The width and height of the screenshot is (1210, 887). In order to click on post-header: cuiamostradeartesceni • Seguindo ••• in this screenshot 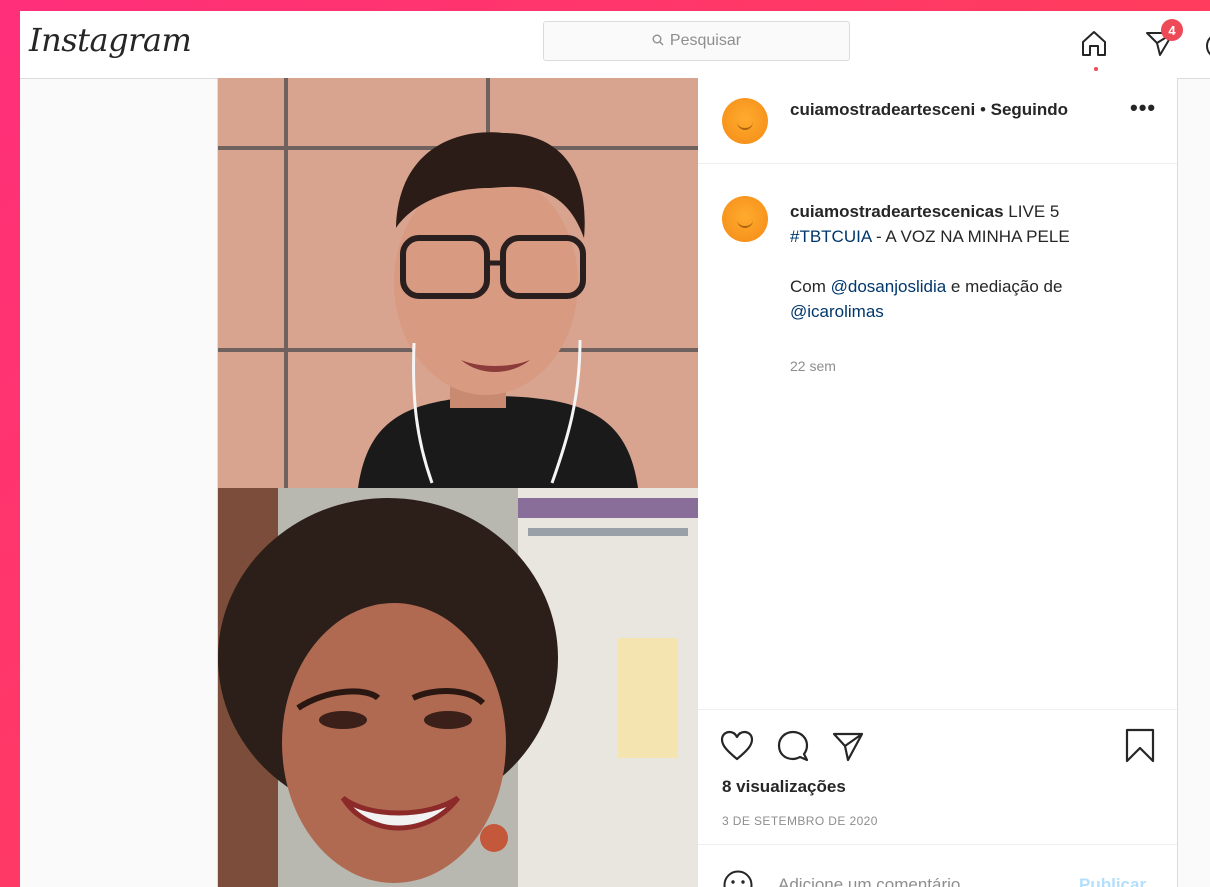, I will do `click(937, 121)`.